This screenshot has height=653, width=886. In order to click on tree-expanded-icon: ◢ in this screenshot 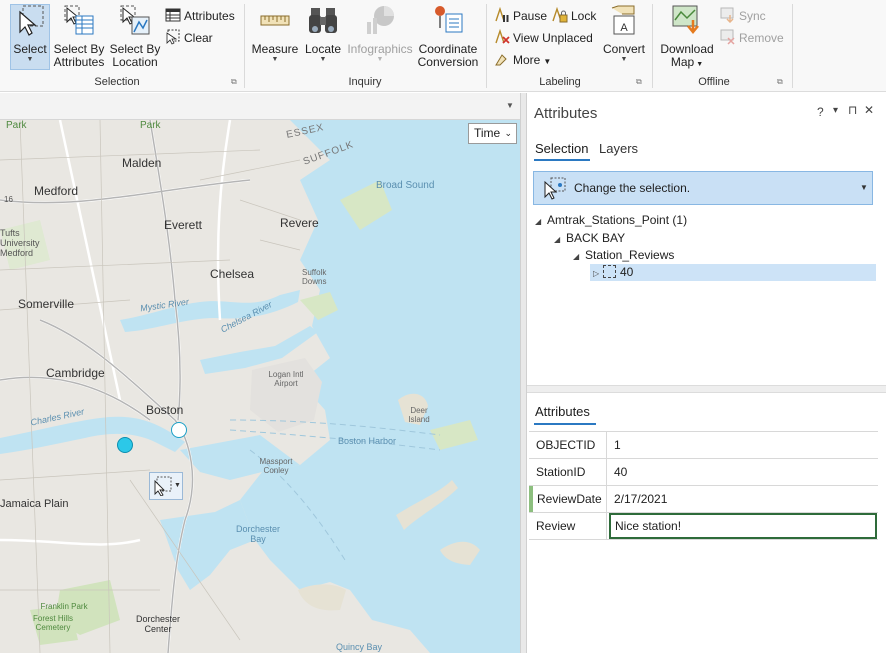, I will do `click(538, 221)`.